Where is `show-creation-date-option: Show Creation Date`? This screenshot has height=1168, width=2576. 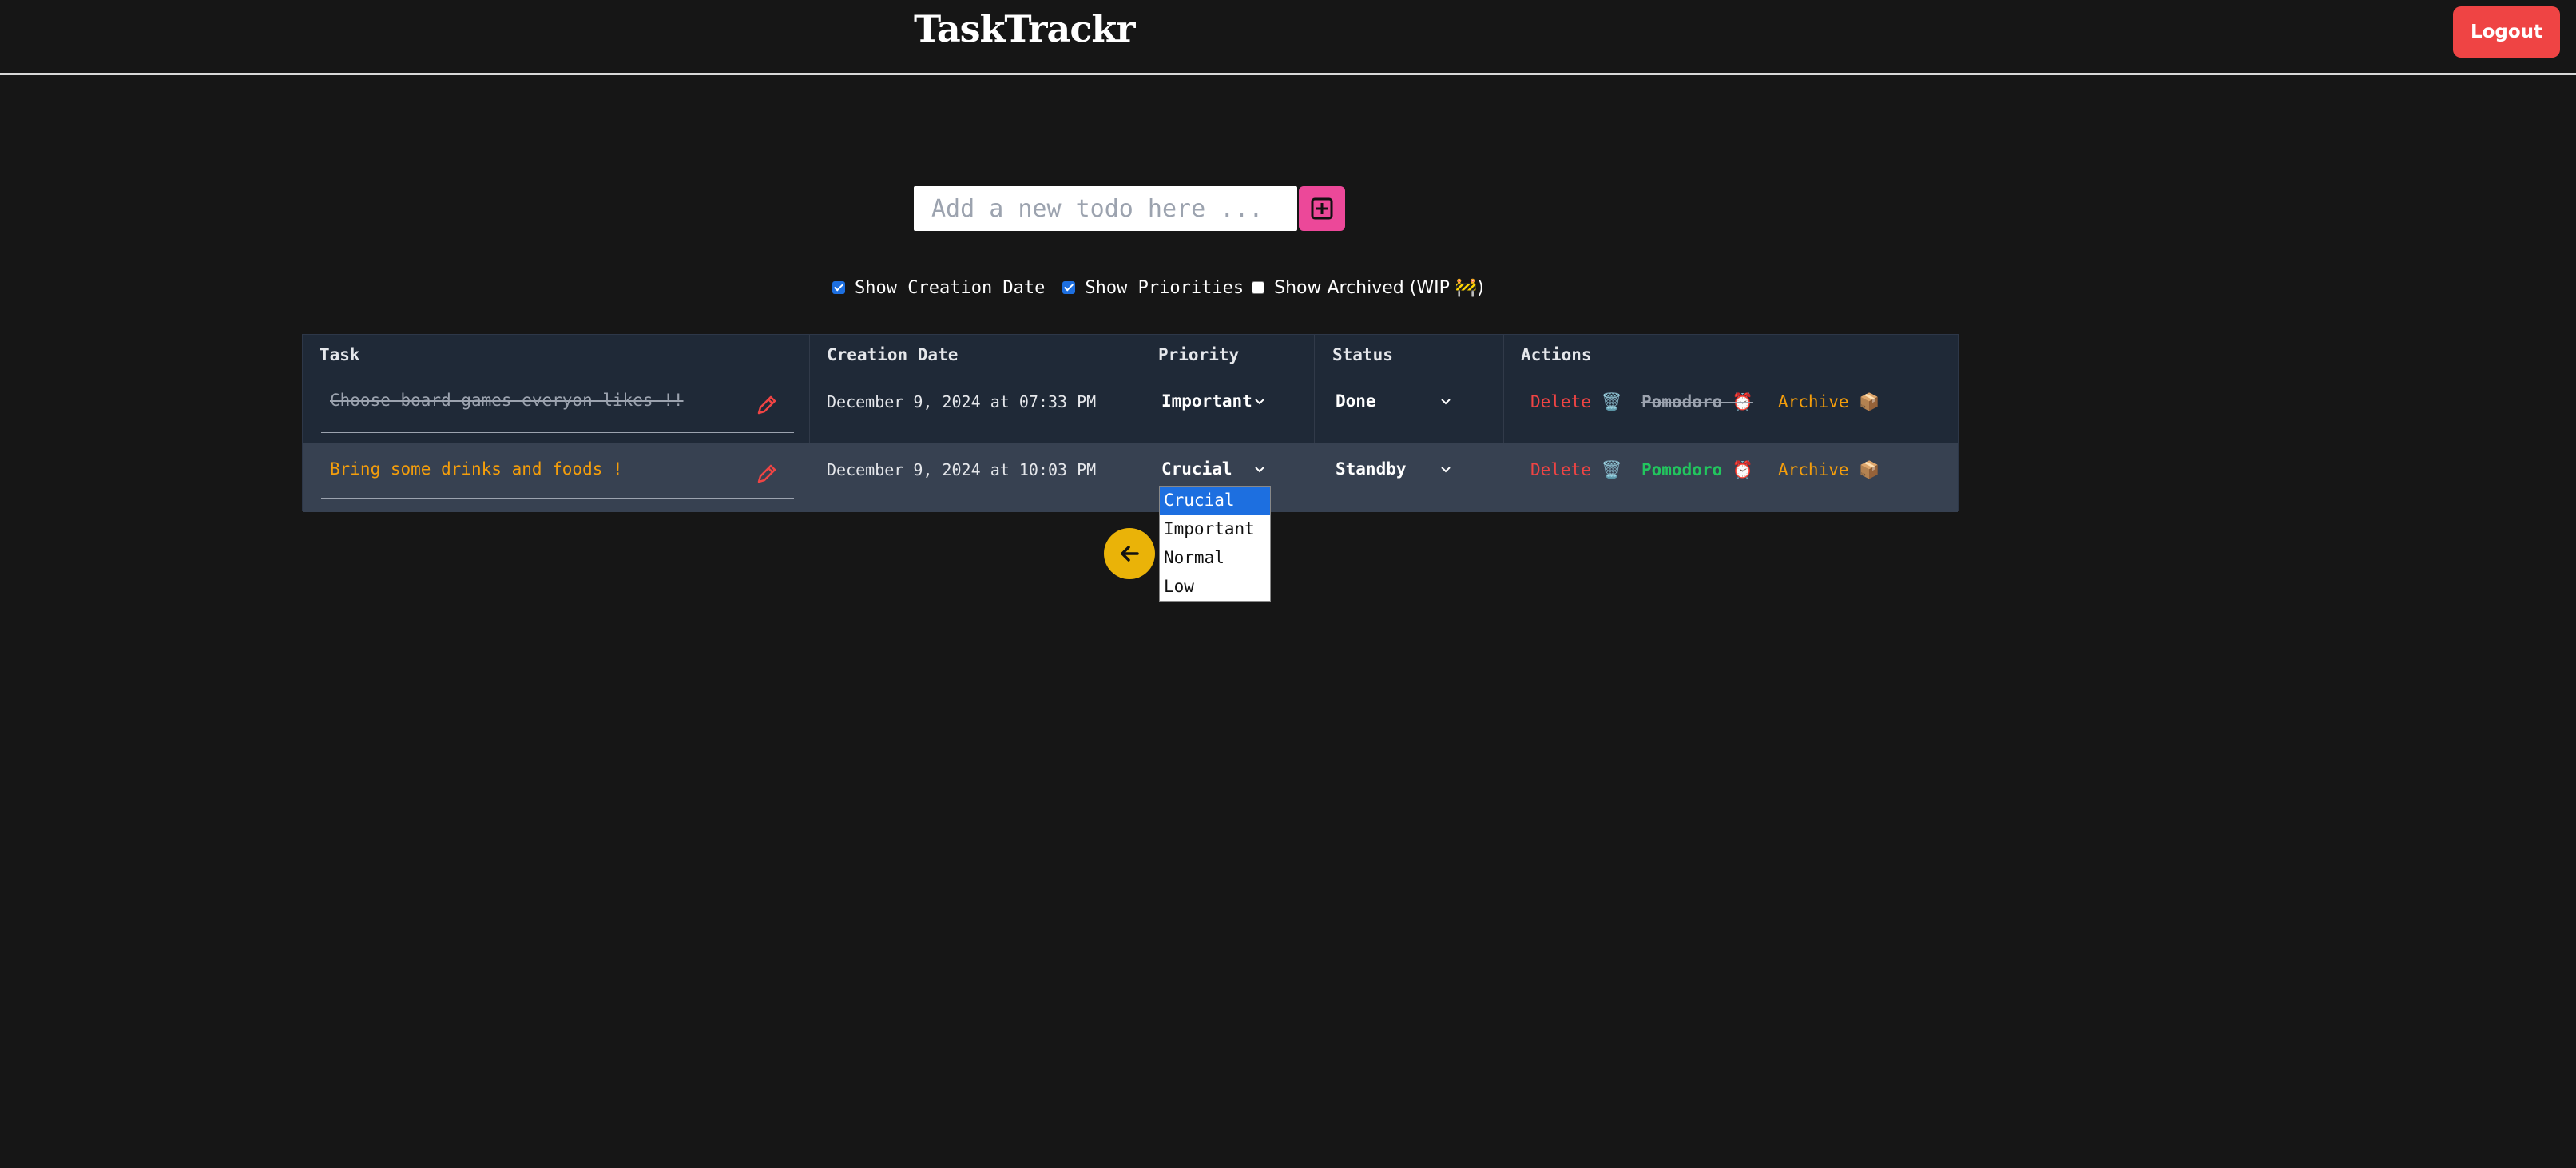 show-creation-date-option: Show Creation Date is located at coordinates (938, 288).